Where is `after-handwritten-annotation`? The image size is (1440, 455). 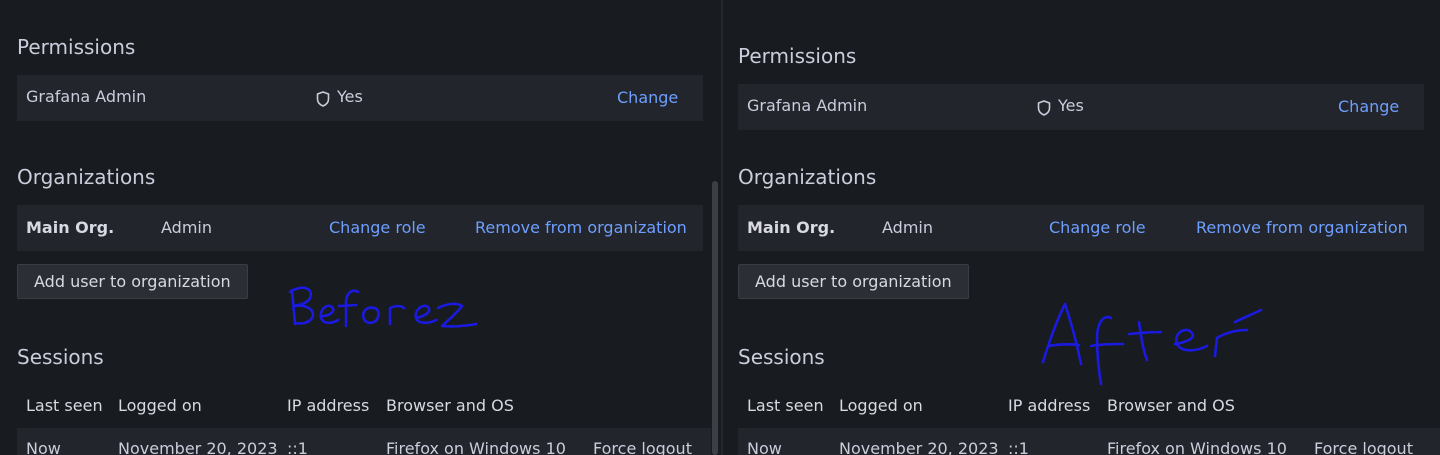
after-handwritten-annotation is located at coordinates (1152, 344).